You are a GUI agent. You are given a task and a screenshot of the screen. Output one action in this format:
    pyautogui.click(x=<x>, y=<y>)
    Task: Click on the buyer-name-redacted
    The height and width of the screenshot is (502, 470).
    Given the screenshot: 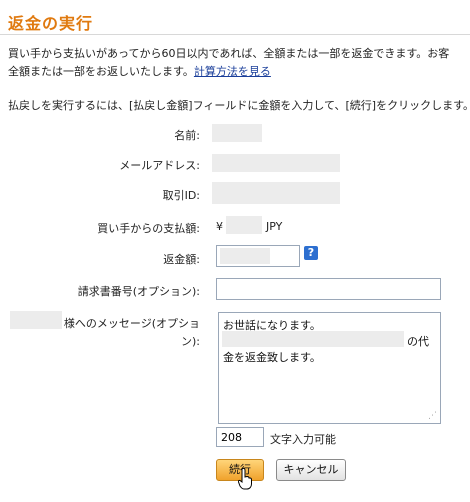 What is the action you would take?
    pyautogui.click(x=36, y=320)
    